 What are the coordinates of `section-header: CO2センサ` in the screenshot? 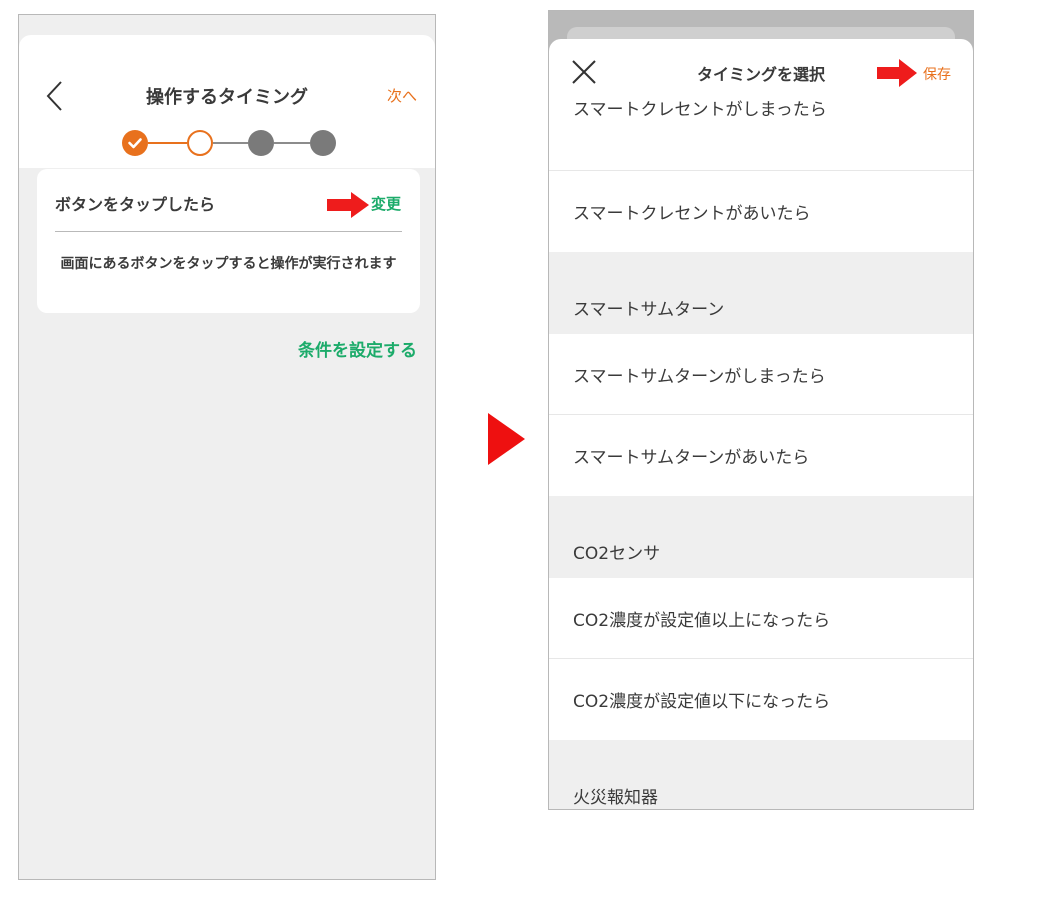 It's located at (761, 537).